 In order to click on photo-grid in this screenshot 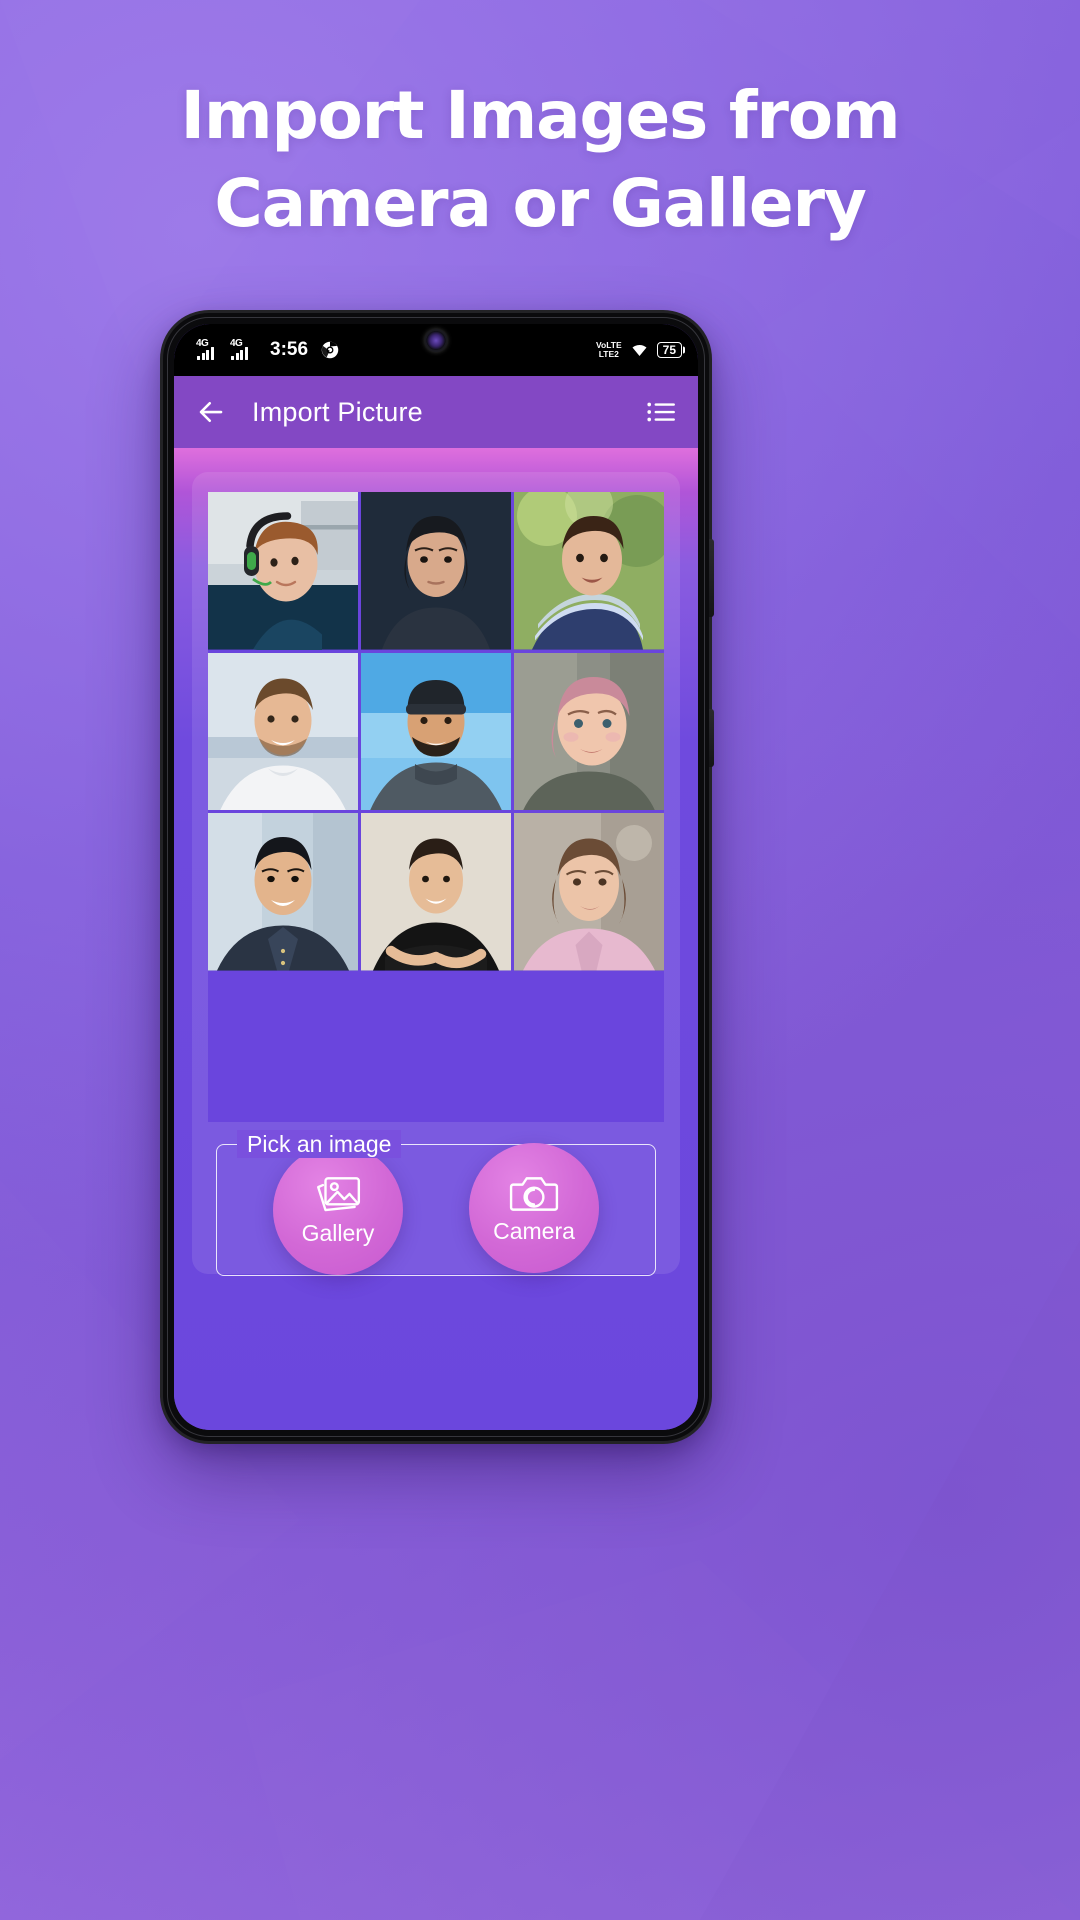, I will do `click(436, 731)`.